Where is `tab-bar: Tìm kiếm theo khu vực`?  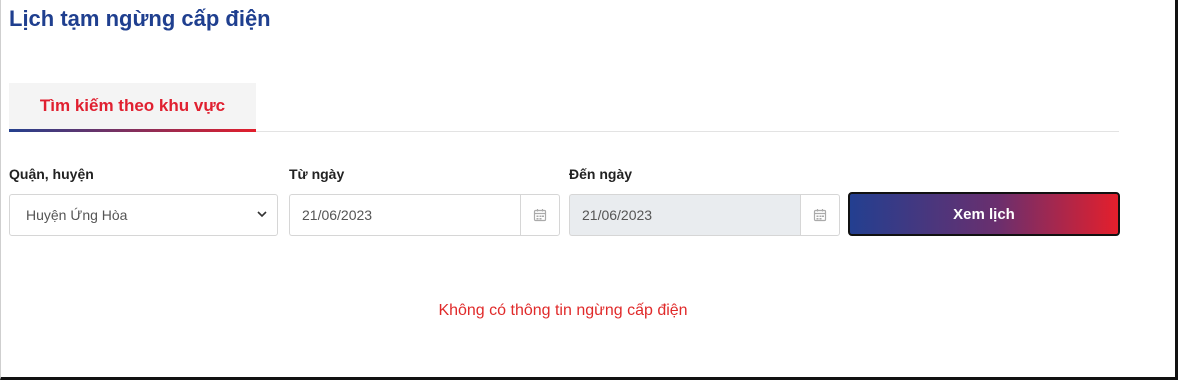 tab-bar: Tìm kiếm theo khu vực is located at coordinates (564, 107).